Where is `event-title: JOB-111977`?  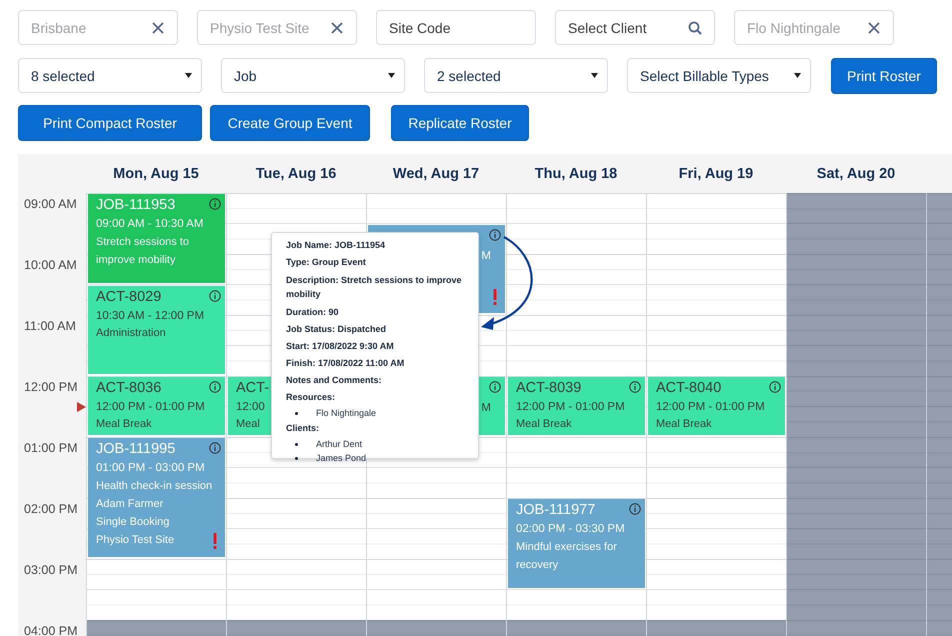 event-title: JOB-111977 is located at coordinates (556, 510).